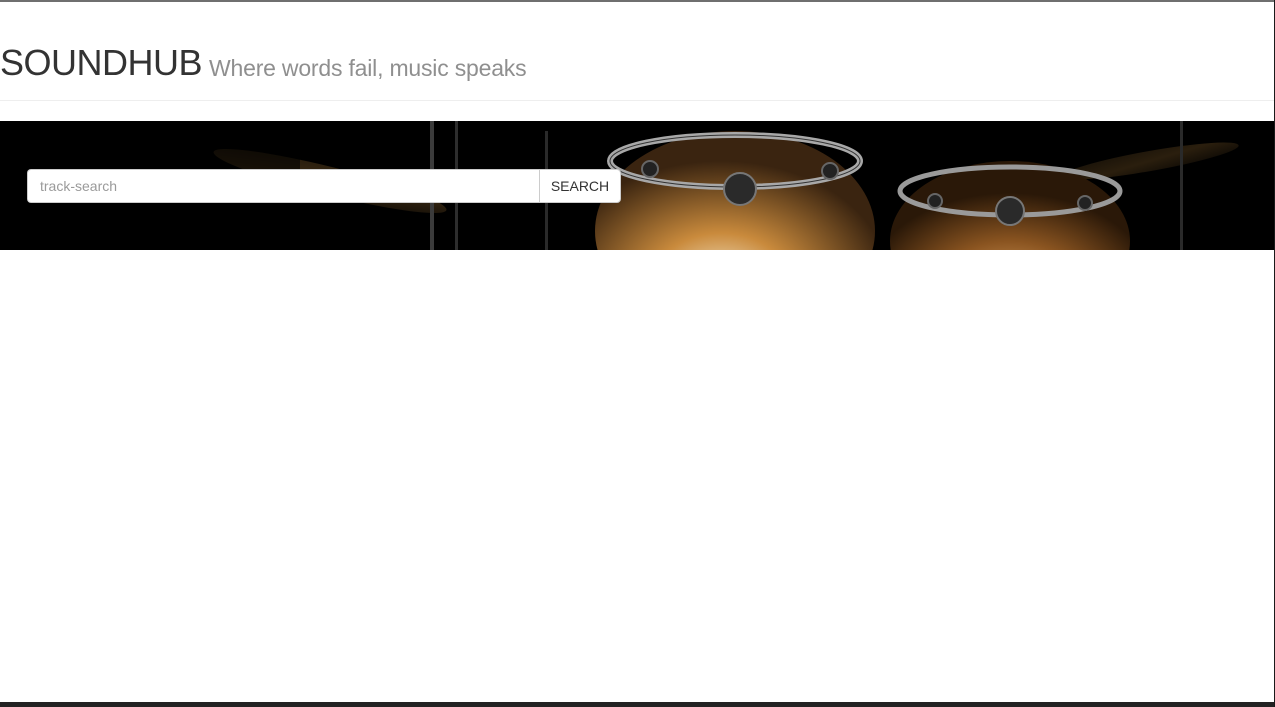 This screenshot has width=1275, height=707. What do you see at coordinates (101, 62) in the screenshot?
I see `brand-title: SOUNDHUB` at bounding box center [101, 62].